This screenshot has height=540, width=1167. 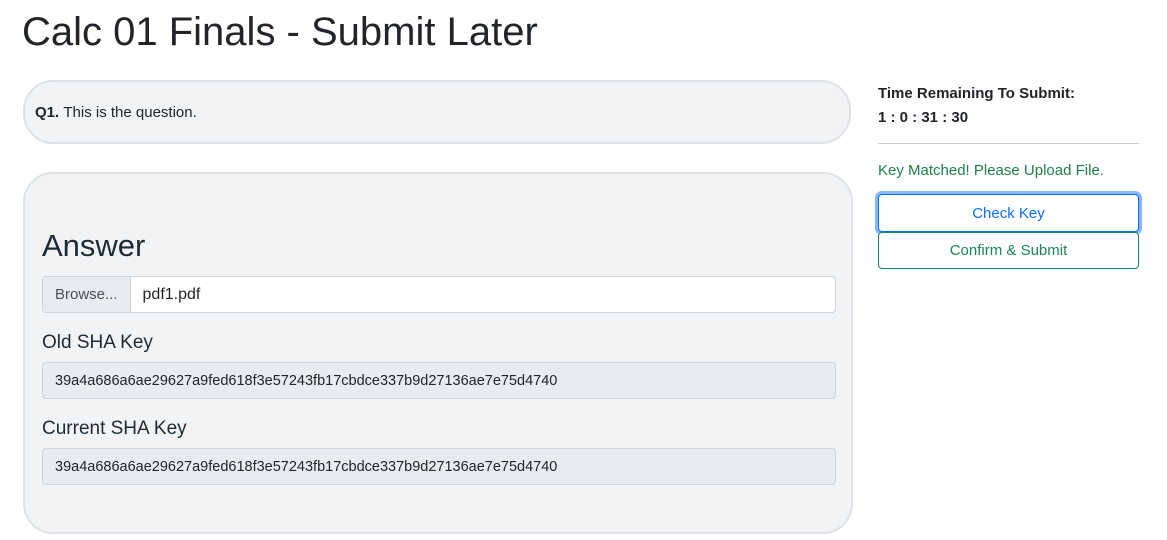 I want to click on time-remaining-value: 1 : 0 : 31 : 30, so click(x=923, y=117).